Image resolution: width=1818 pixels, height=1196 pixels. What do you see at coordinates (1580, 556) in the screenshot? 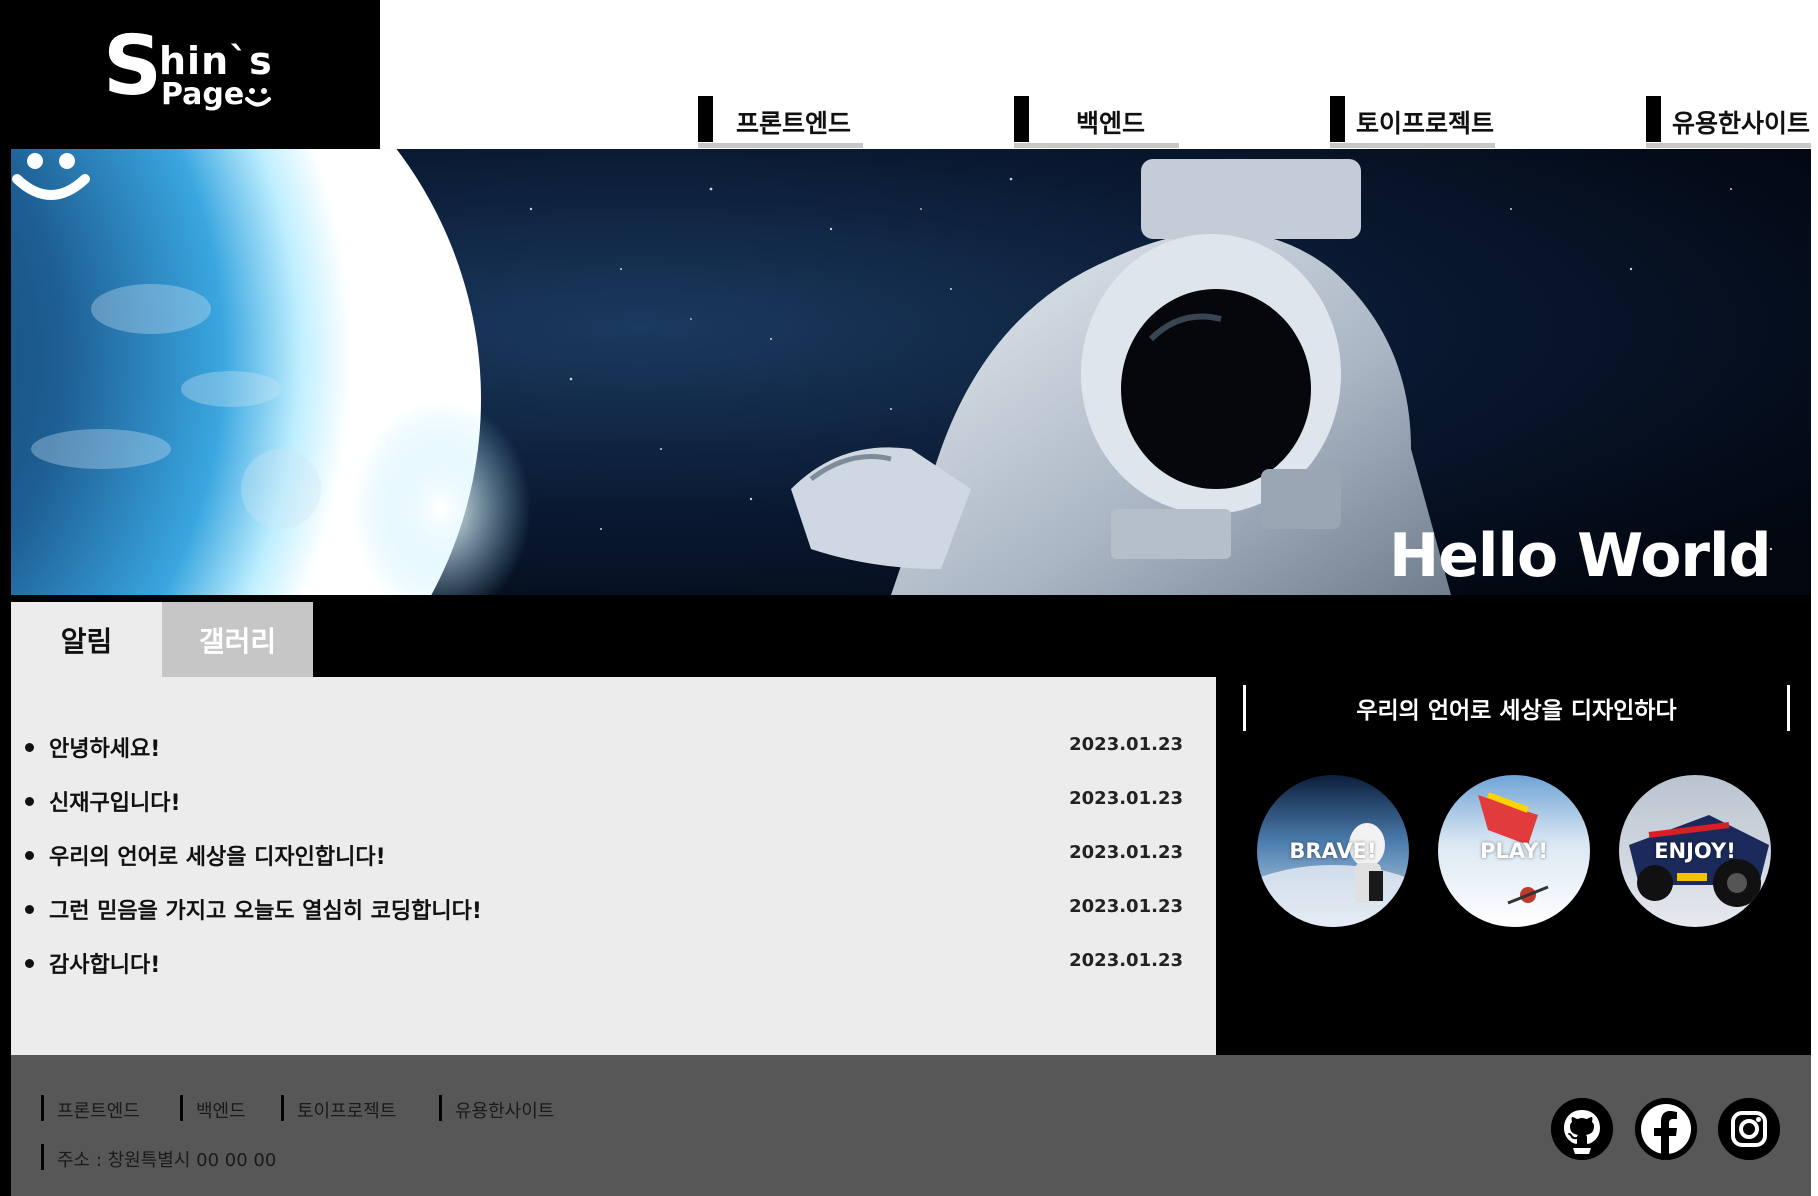
I see `hero-title: Hello World` at bounding box center [1580, 556].